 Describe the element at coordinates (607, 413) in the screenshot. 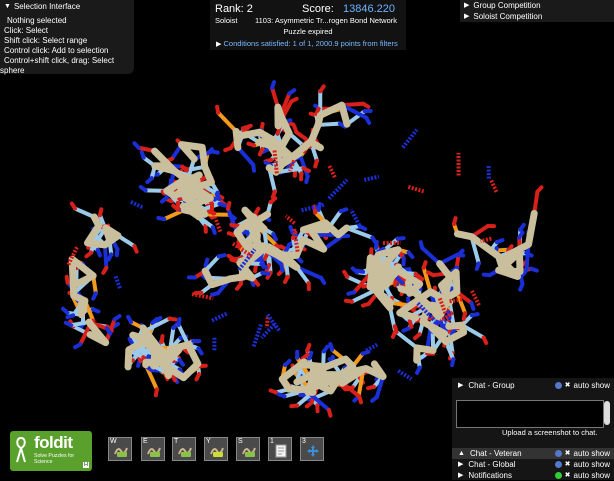

I see `chat-scrollbar` at that location.